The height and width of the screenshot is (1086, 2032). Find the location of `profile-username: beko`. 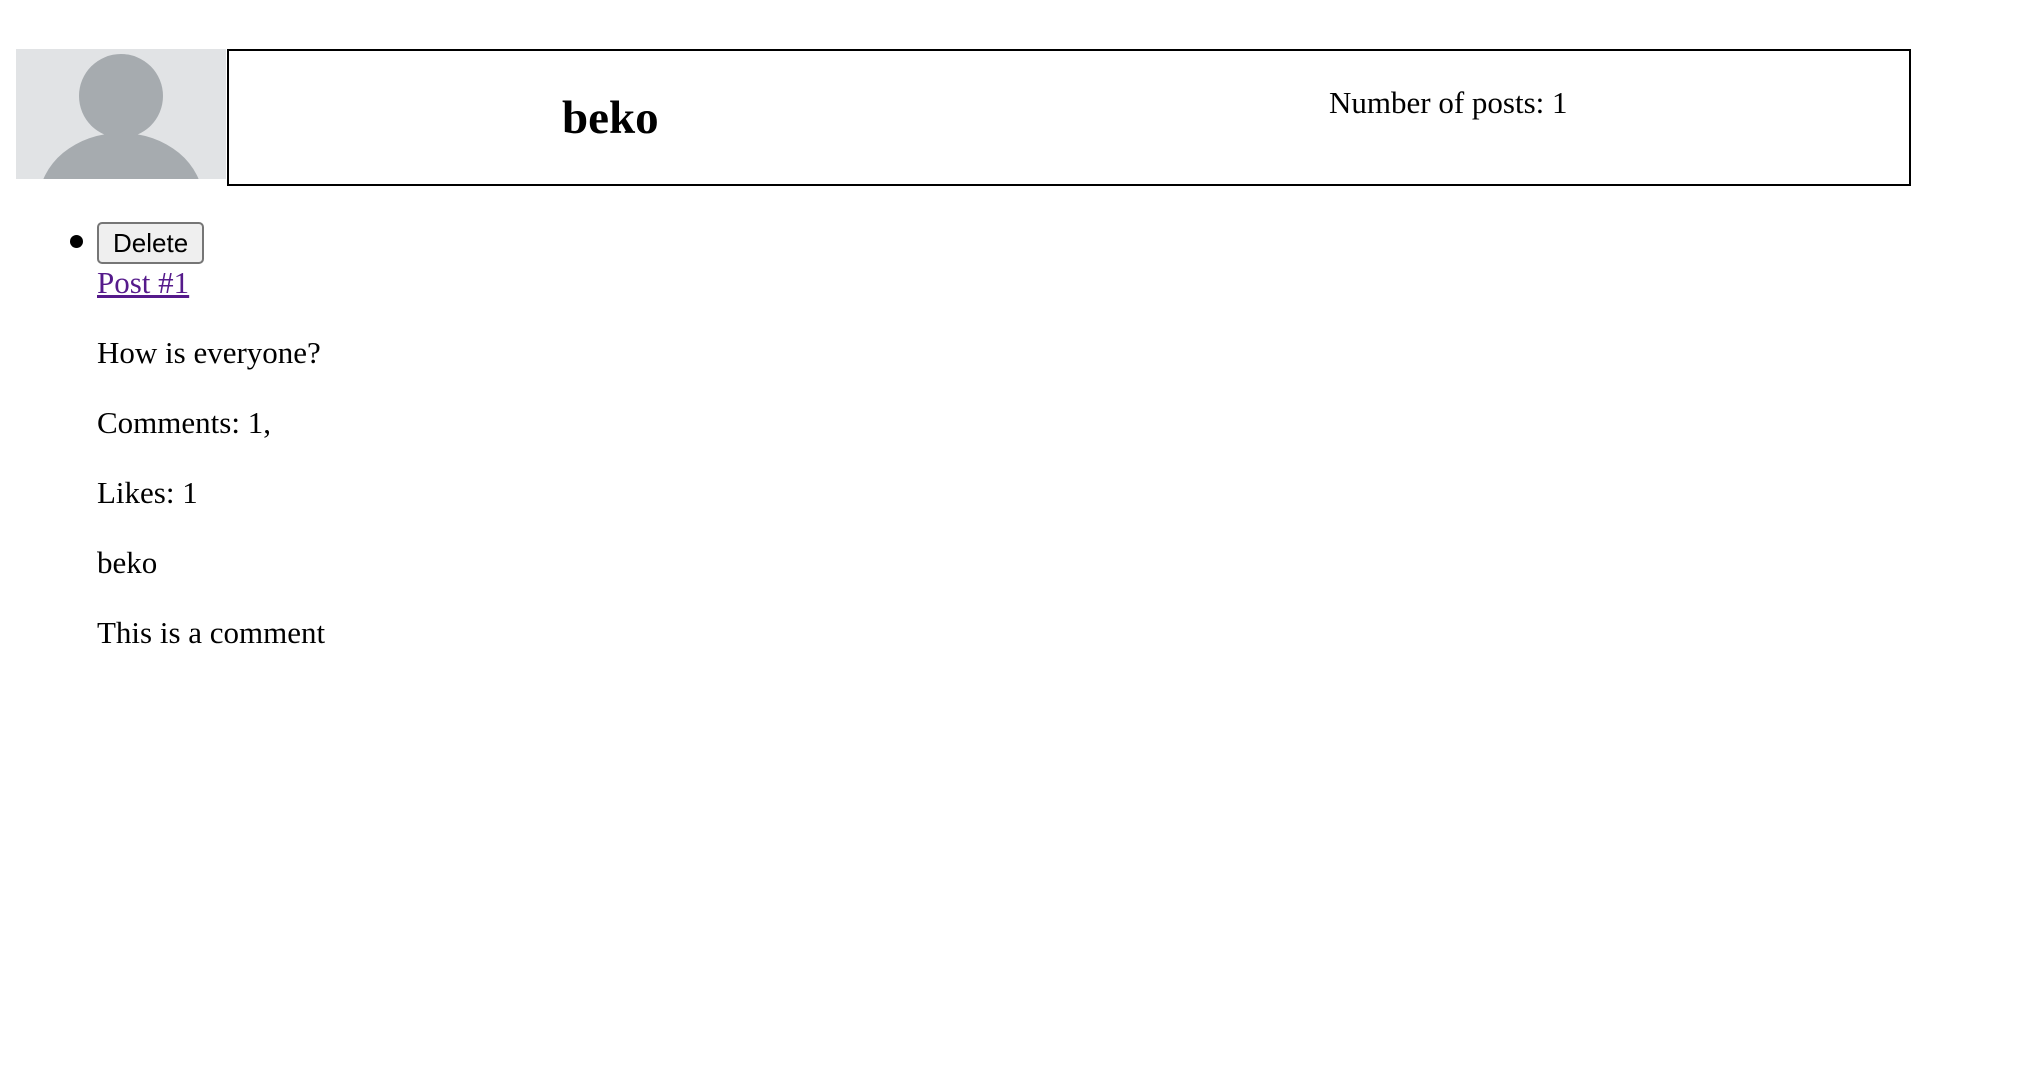

profile-username: beko is located at coordinates (610, 118).